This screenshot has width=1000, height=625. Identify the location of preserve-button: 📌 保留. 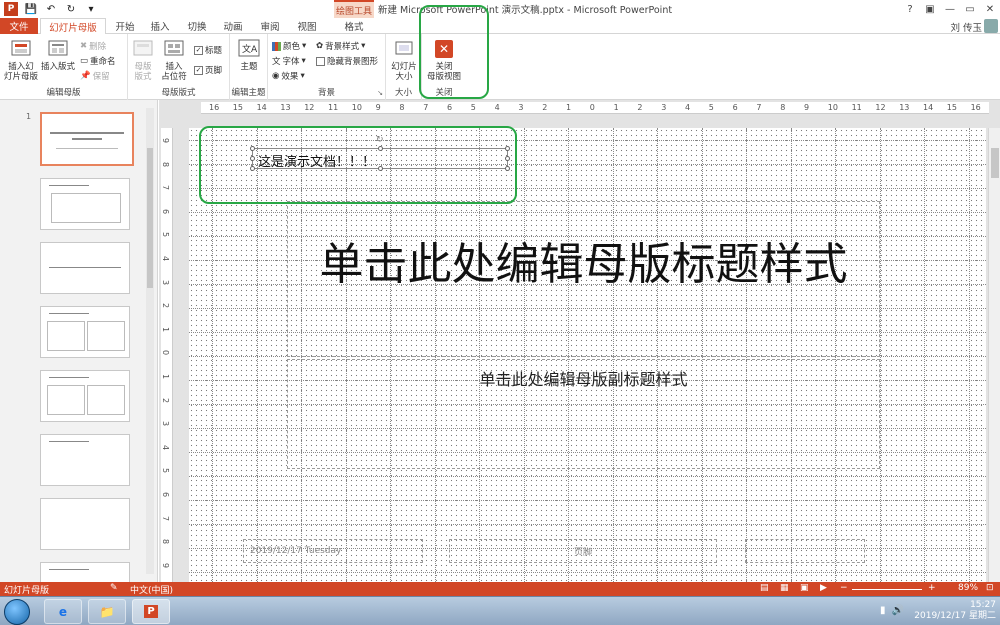
(95, 76).